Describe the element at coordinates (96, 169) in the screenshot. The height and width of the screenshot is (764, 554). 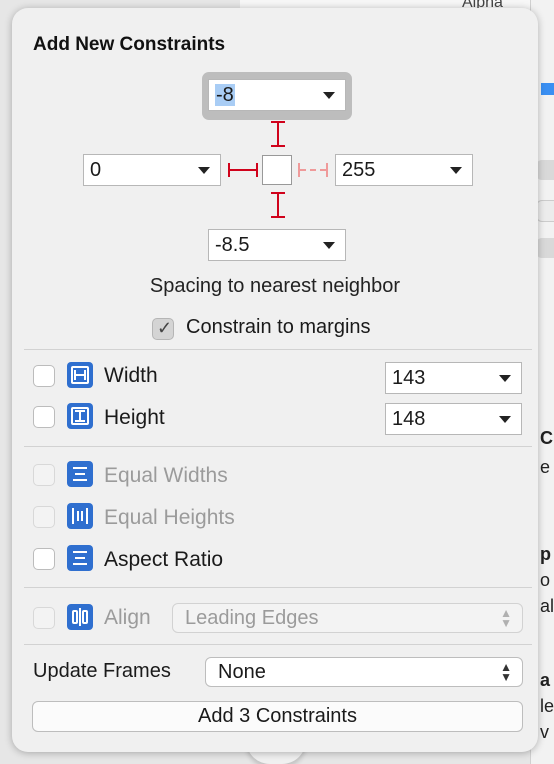
I see `left-spacing-value: 0` at that location.